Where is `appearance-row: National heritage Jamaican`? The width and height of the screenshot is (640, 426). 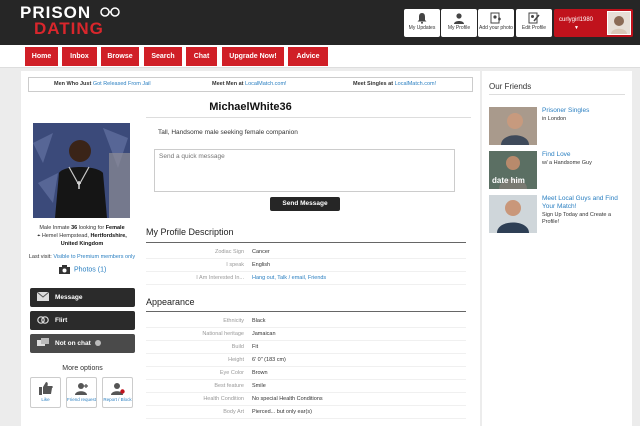
appearance-row: National heritage Jamaican is located at coordinates (306, 334).